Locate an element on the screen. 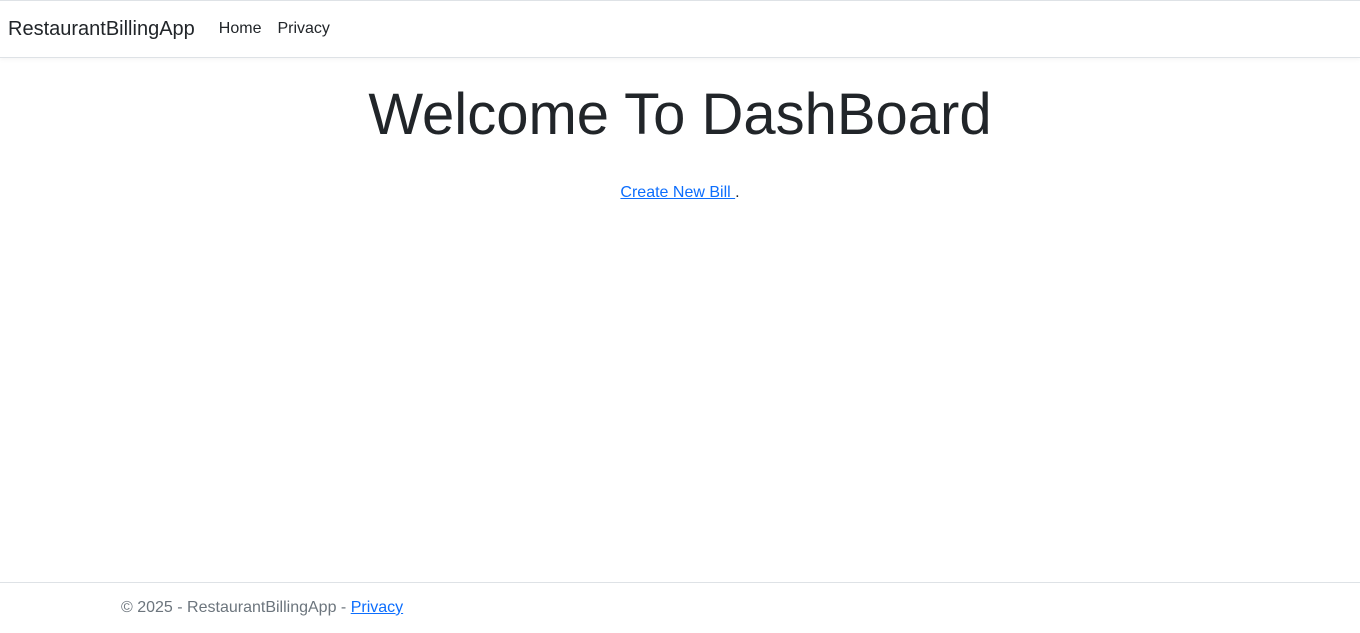  footer-copyright: © 2025 - RestaurantBillingApp - is located at coordinates (236, 607).